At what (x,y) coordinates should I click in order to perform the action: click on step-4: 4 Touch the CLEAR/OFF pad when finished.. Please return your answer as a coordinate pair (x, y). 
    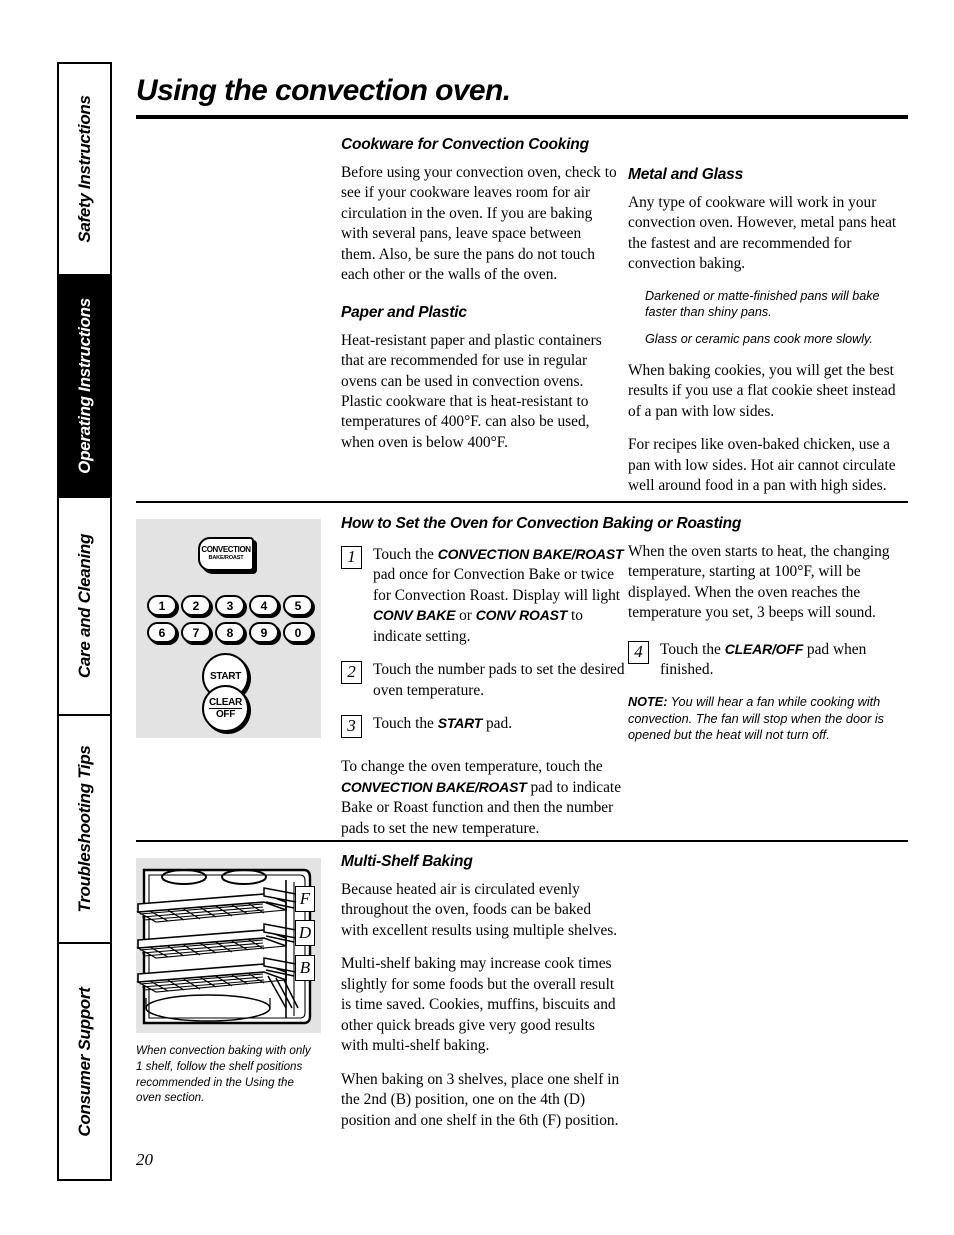
    Looking at the image, I should click on (768, 660).